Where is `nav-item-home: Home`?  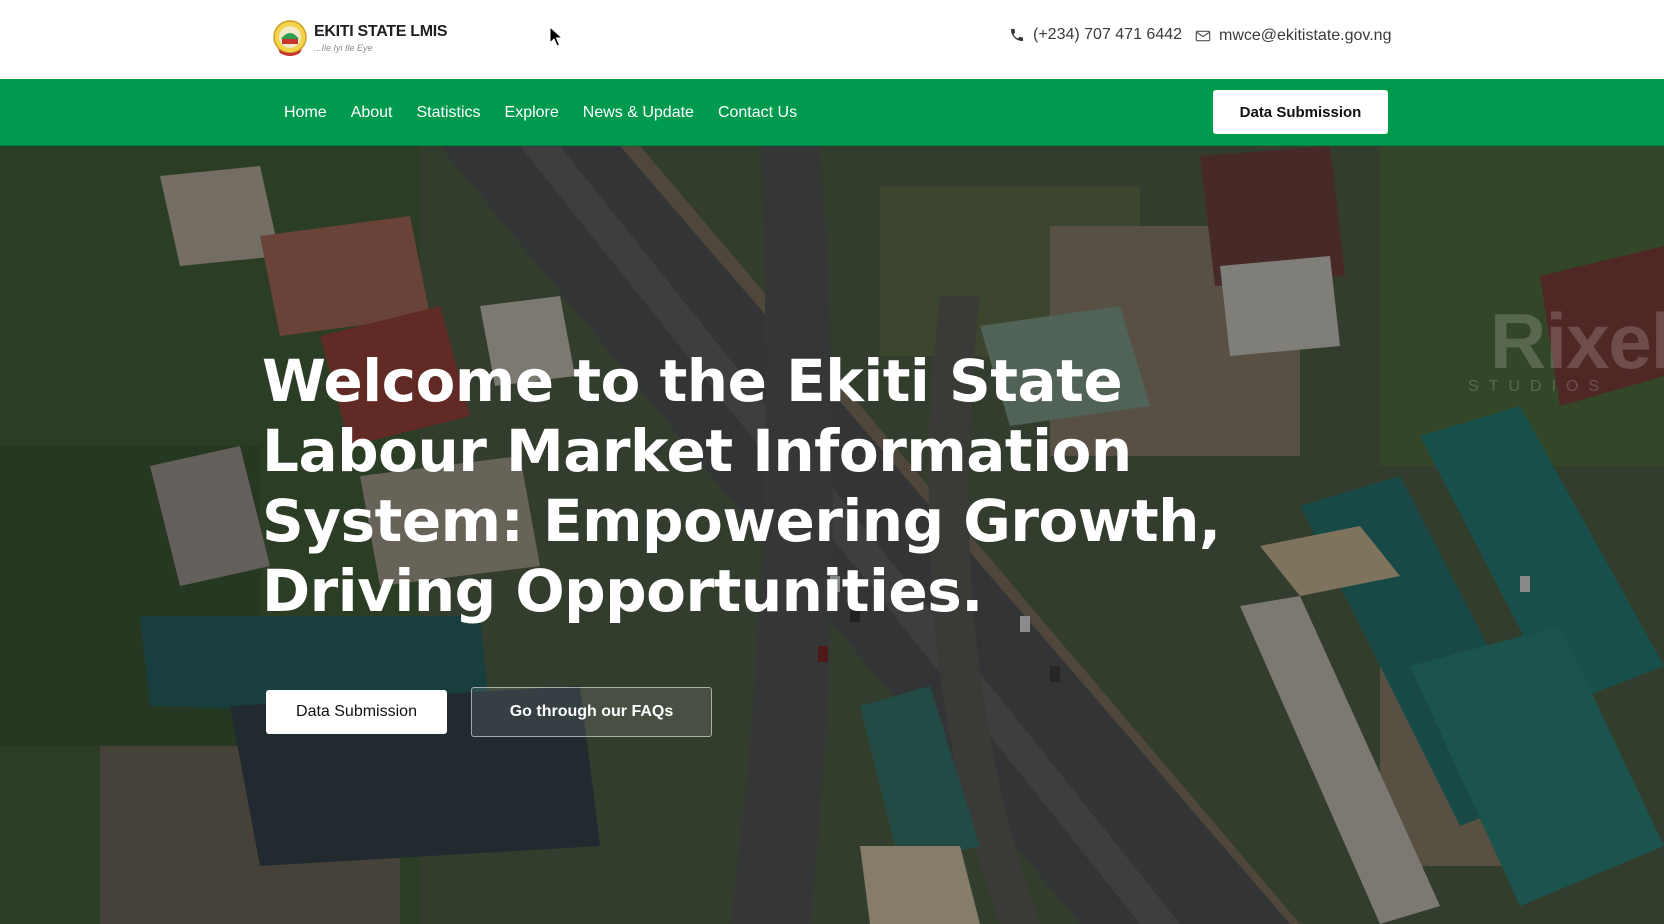
nav-item-home: Home is located at coordinates (305, 113).